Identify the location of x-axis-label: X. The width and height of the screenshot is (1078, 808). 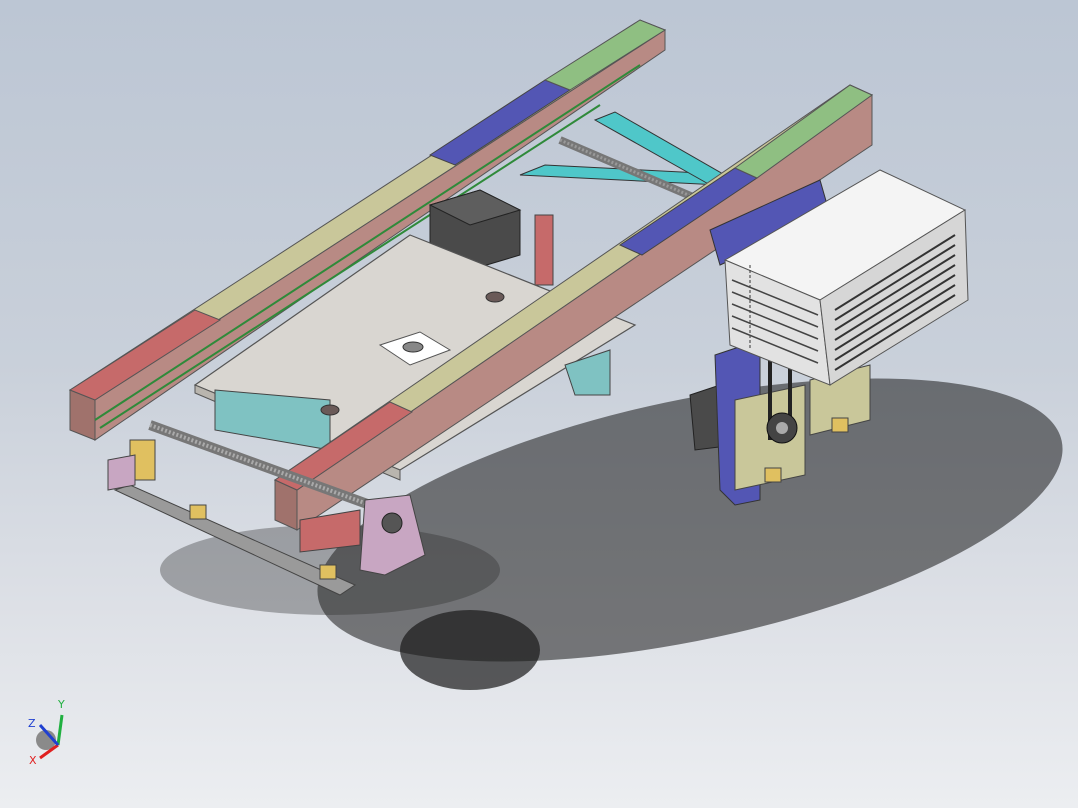
(33, 760).